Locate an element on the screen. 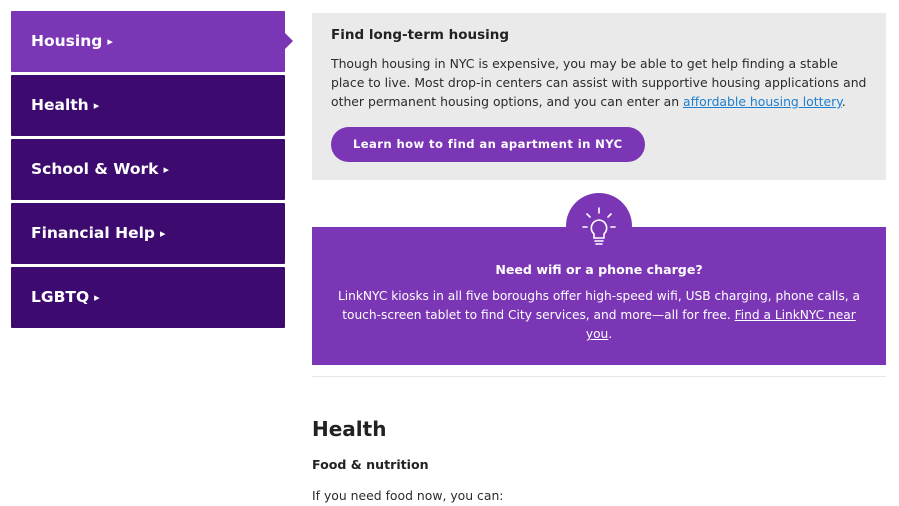 The width and height of the screenshot is (899, 506). affordable-housing-lottery-link: affordable housing lottery is located at coordinates (762, 101).